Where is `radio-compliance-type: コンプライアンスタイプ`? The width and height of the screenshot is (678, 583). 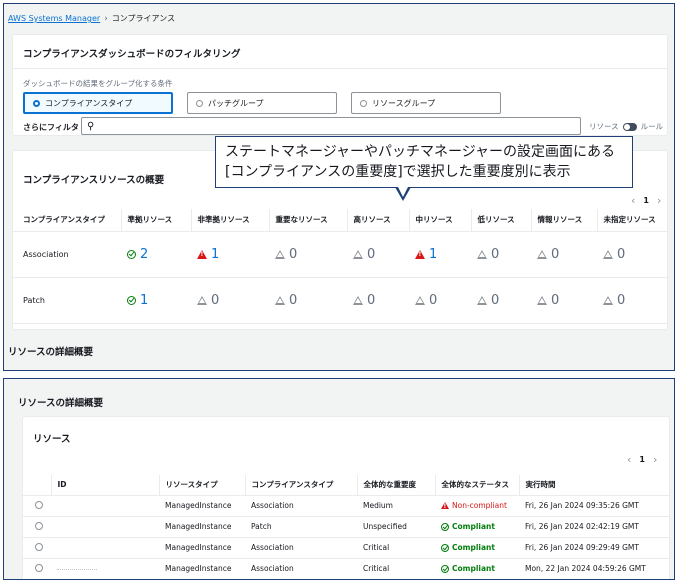 radio-compliance-type: コンプライアンスタイプ is located at coordinates (98, 103).